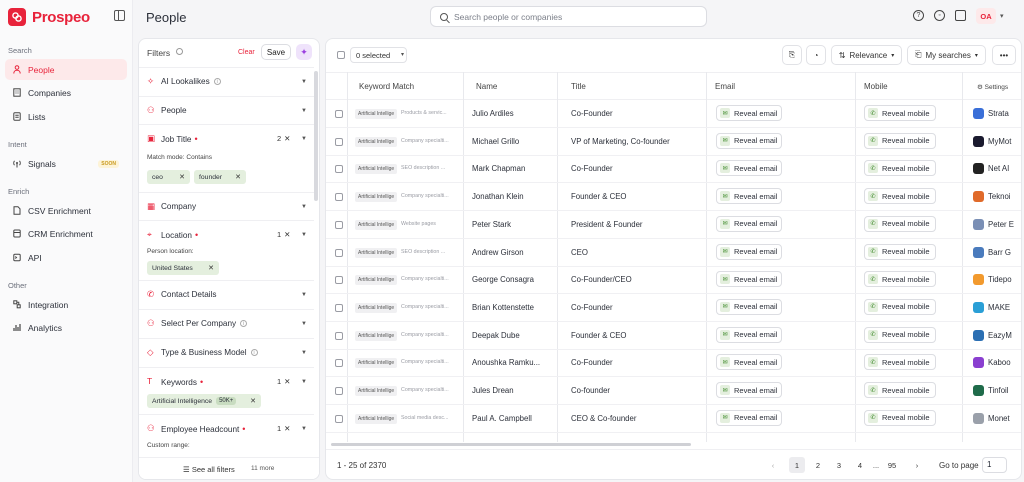 The height and width of the screenshot is (482, 1024). Describe the element at coordinates (183, 268) in the screenshot. I see `chip-united-states: United States ✕` at that location.